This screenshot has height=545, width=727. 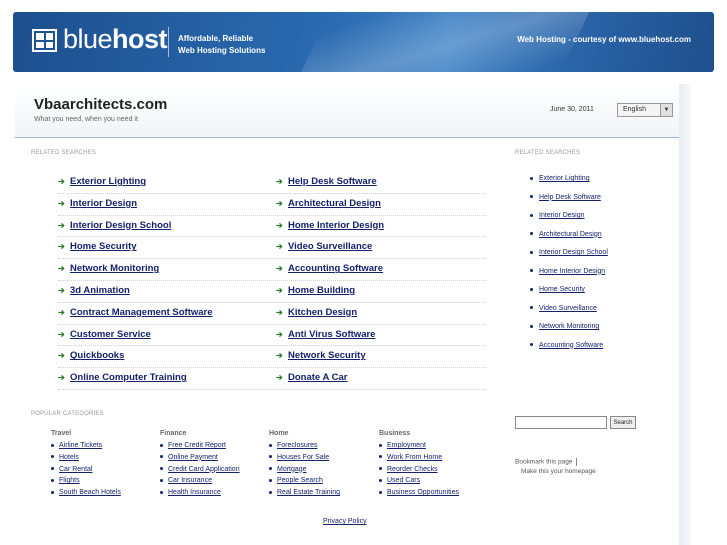 I want to click on category-link: Health Insurance, so click(x=194, y=492).